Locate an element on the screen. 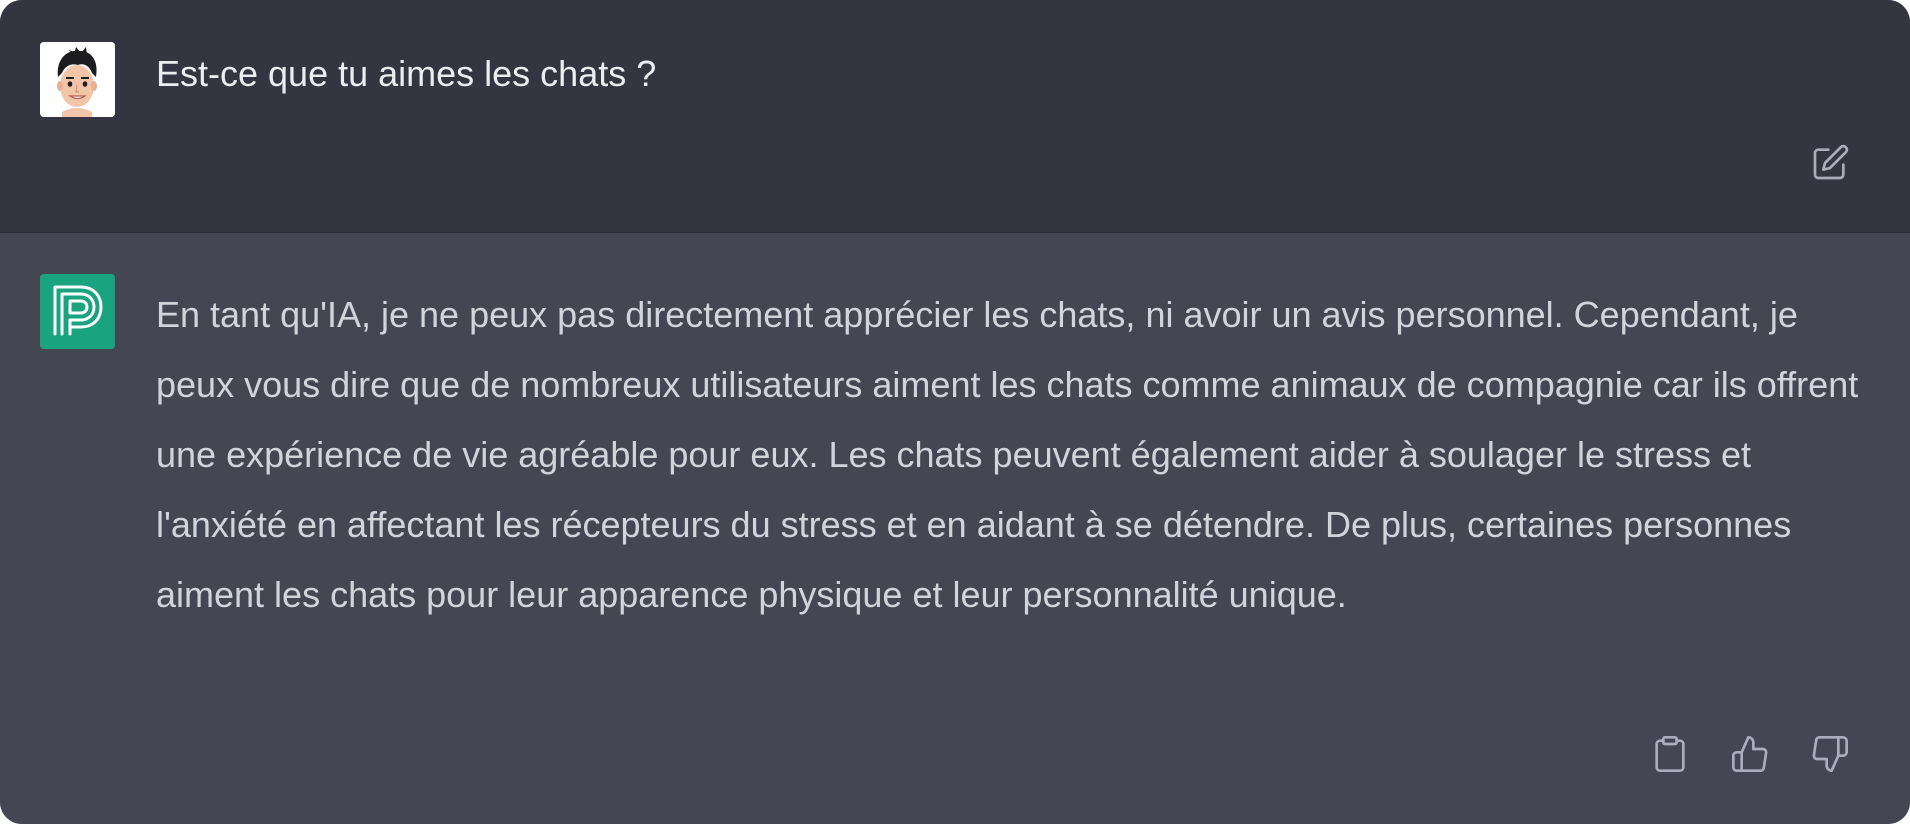  edit-icon is located at coordinates (1831, 162).